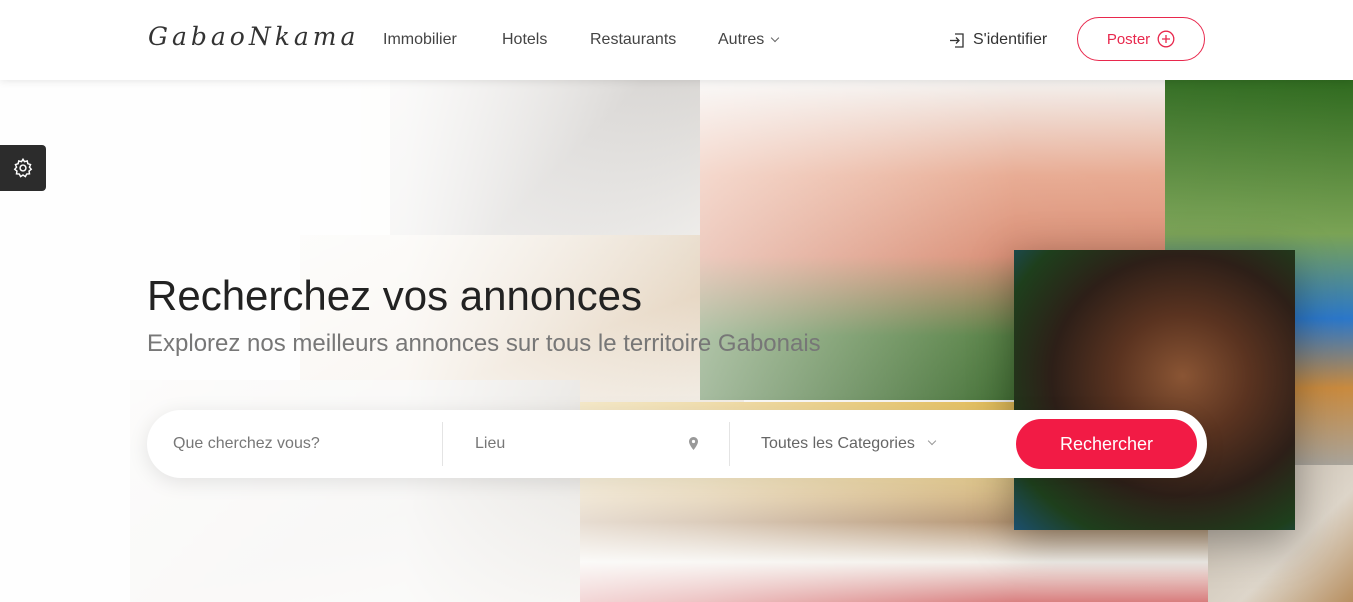 This screenshot has height=602, width=1353. Describe the element at coordinates (741, 39) in the screenshot. I see `nav-item-autres-label: Autres` at that location.